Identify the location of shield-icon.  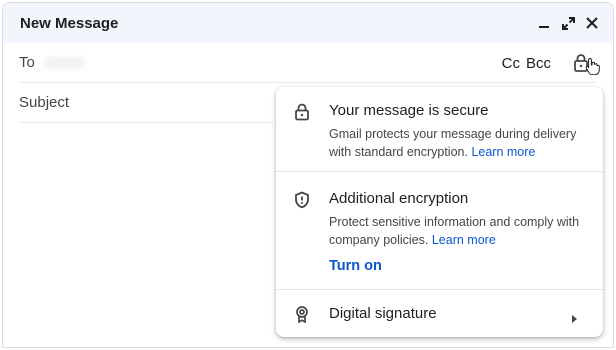
(302, 200).